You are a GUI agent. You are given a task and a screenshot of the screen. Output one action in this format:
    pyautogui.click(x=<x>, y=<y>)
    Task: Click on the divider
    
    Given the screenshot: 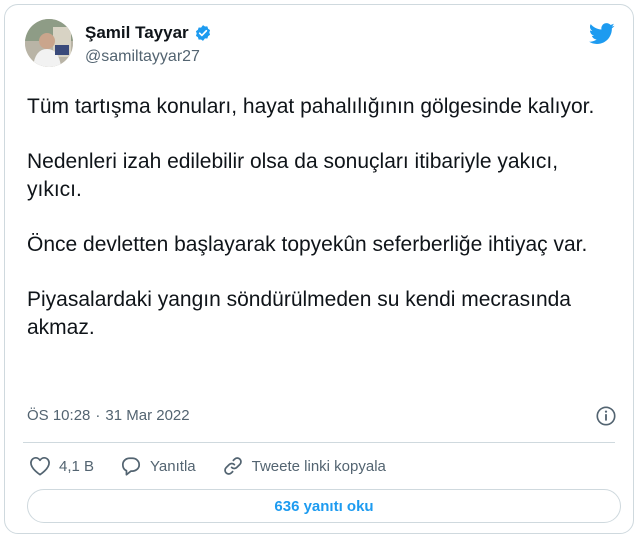 What is the action you would take?
    pyautogui.click(x=319, y=442)
    